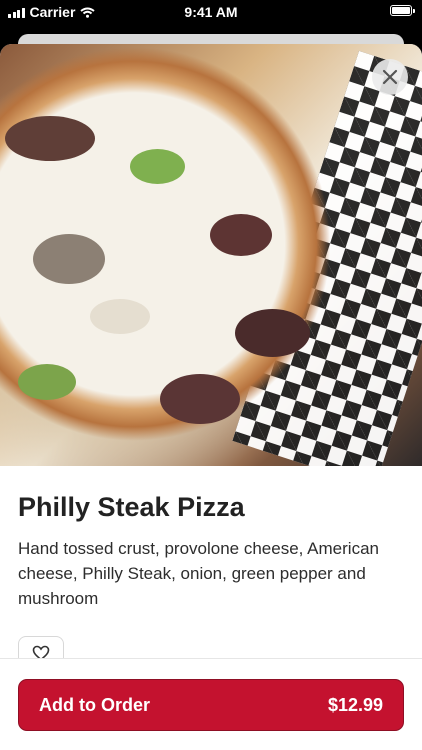  I want to click on close-icon, so click(390, 77).